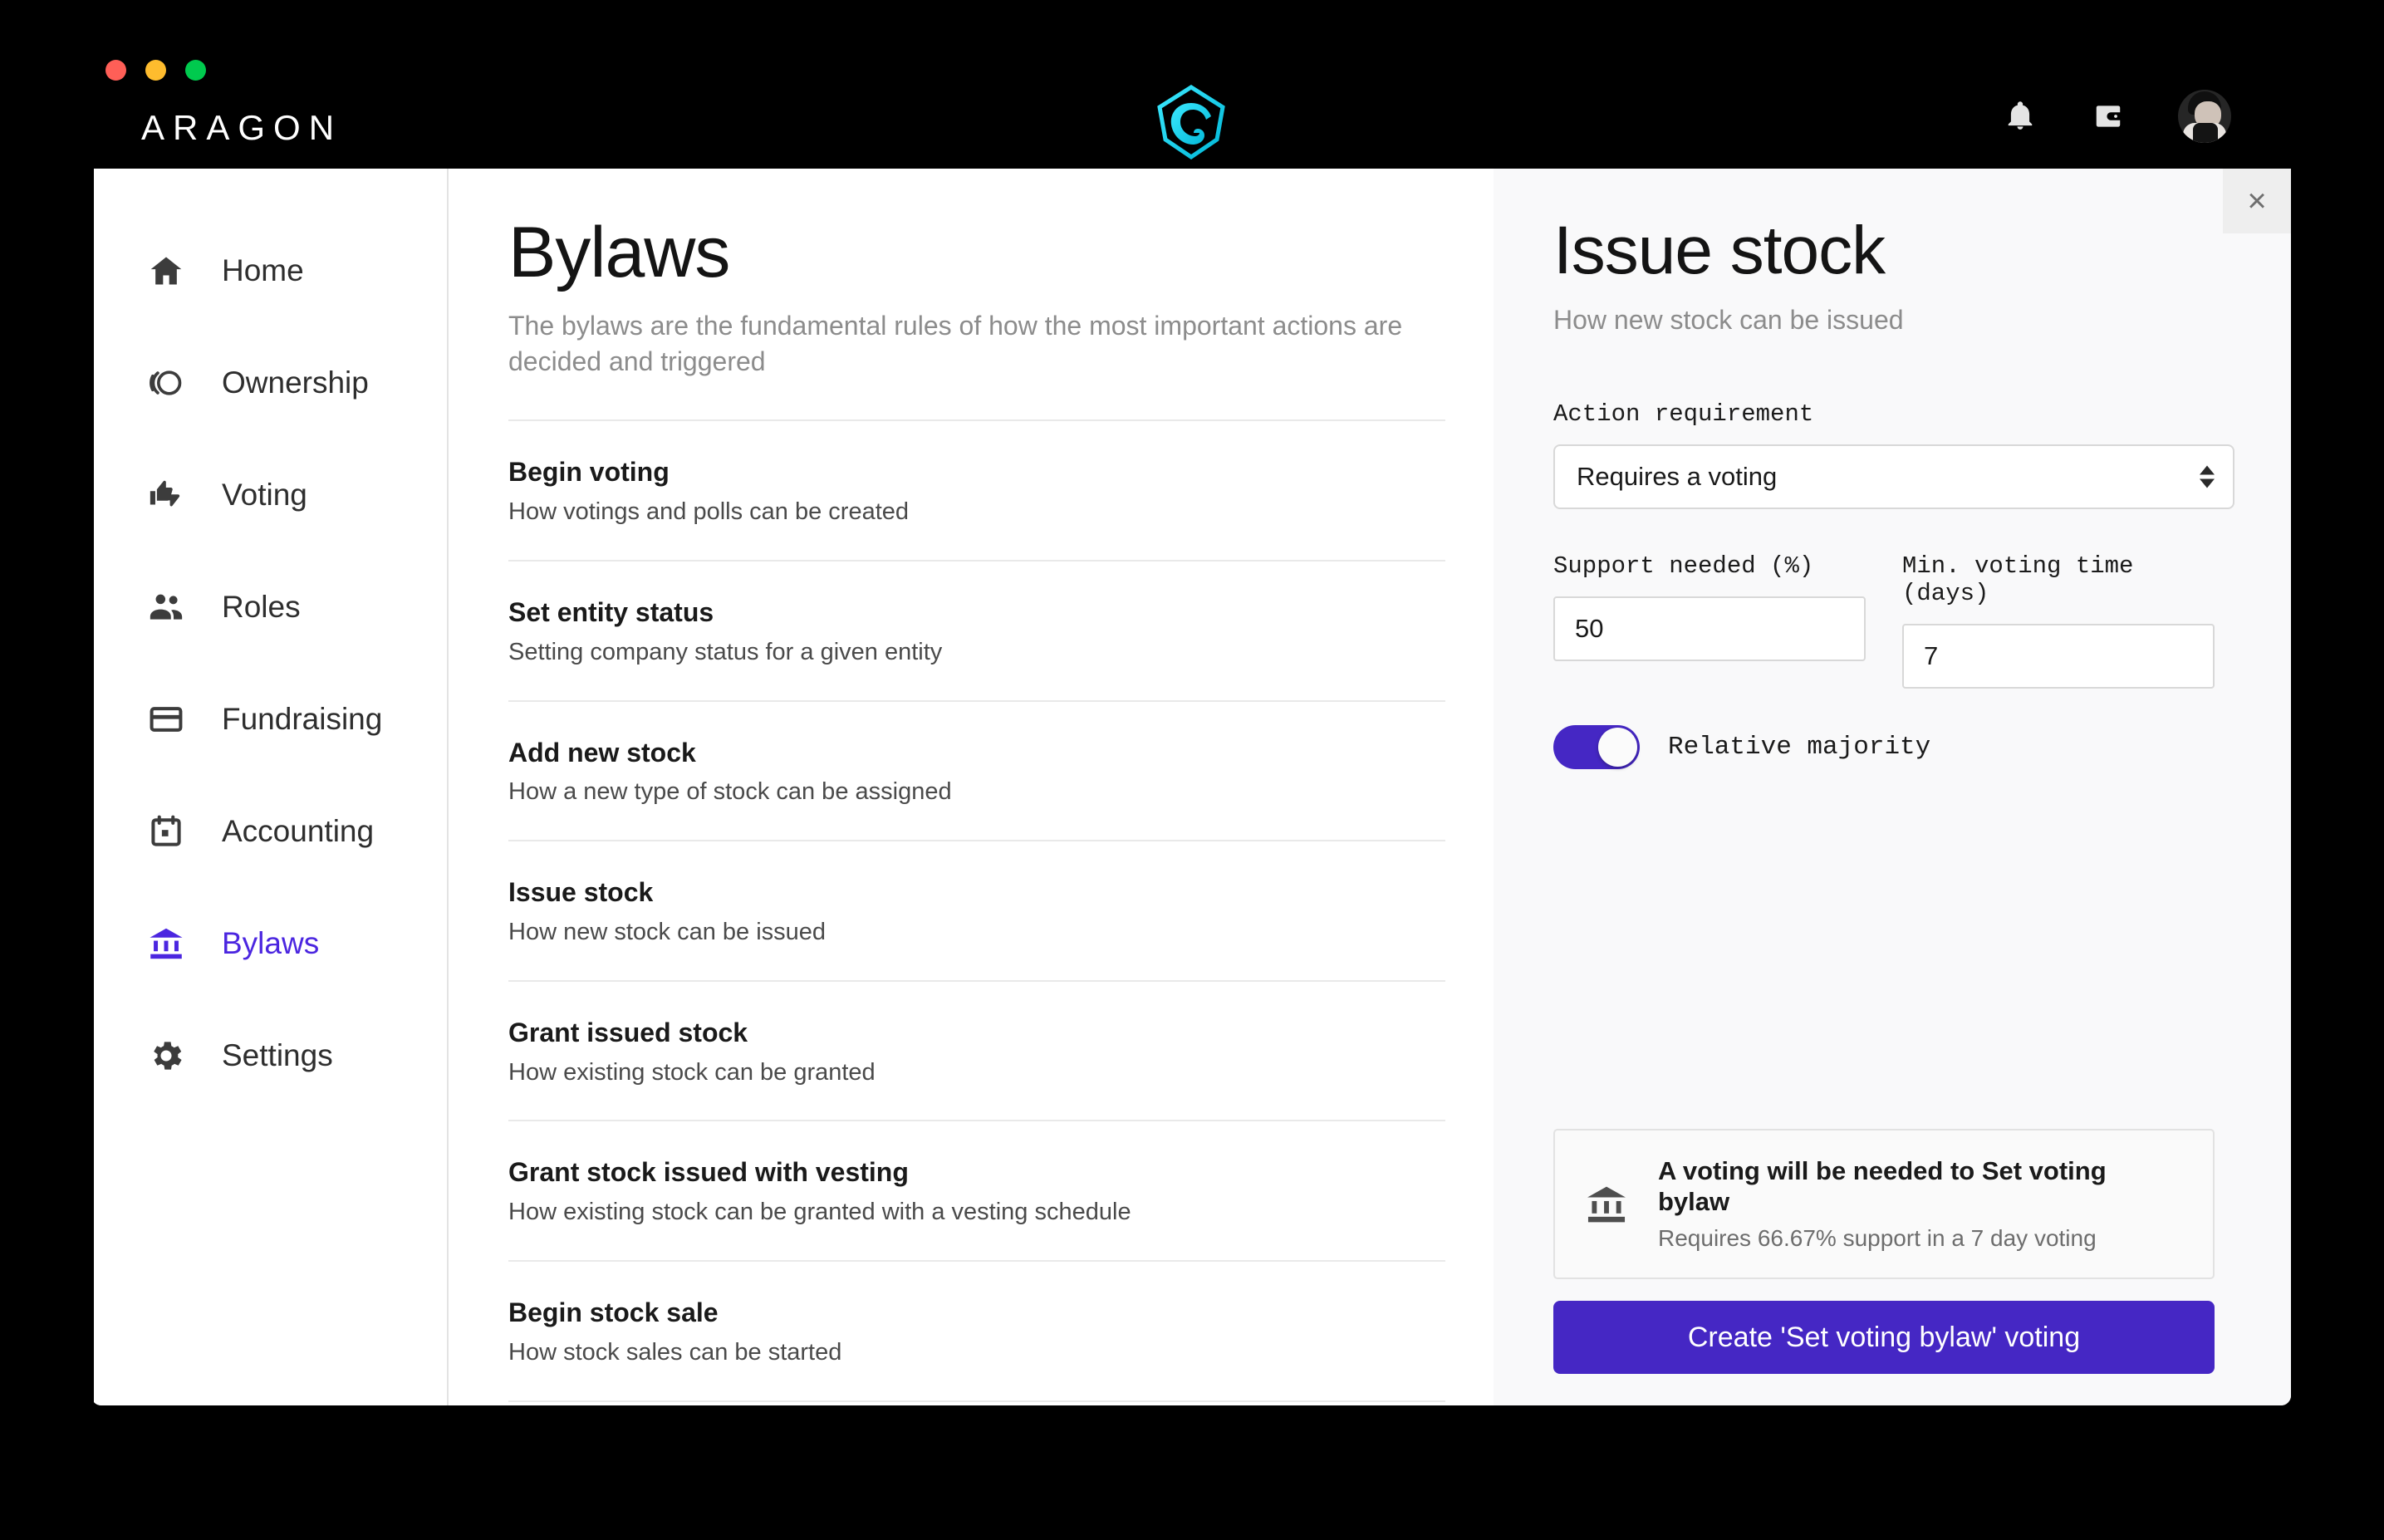 Image resolution: width=2384 pixels, height=1540 pixels. I want to click on sidebar-item-fundraising: Fundraising, so click(270, 719).